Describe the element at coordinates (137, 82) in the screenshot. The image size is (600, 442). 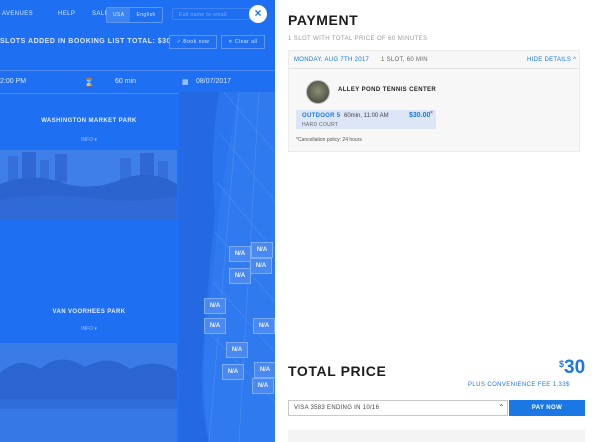
I see `filter-row: 2:00 PM ⌛ 60 min ▦ 08/07/2017` at that location.